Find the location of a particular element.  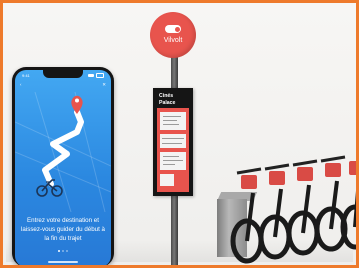

status-indicators is located at coordinates (96, 75).